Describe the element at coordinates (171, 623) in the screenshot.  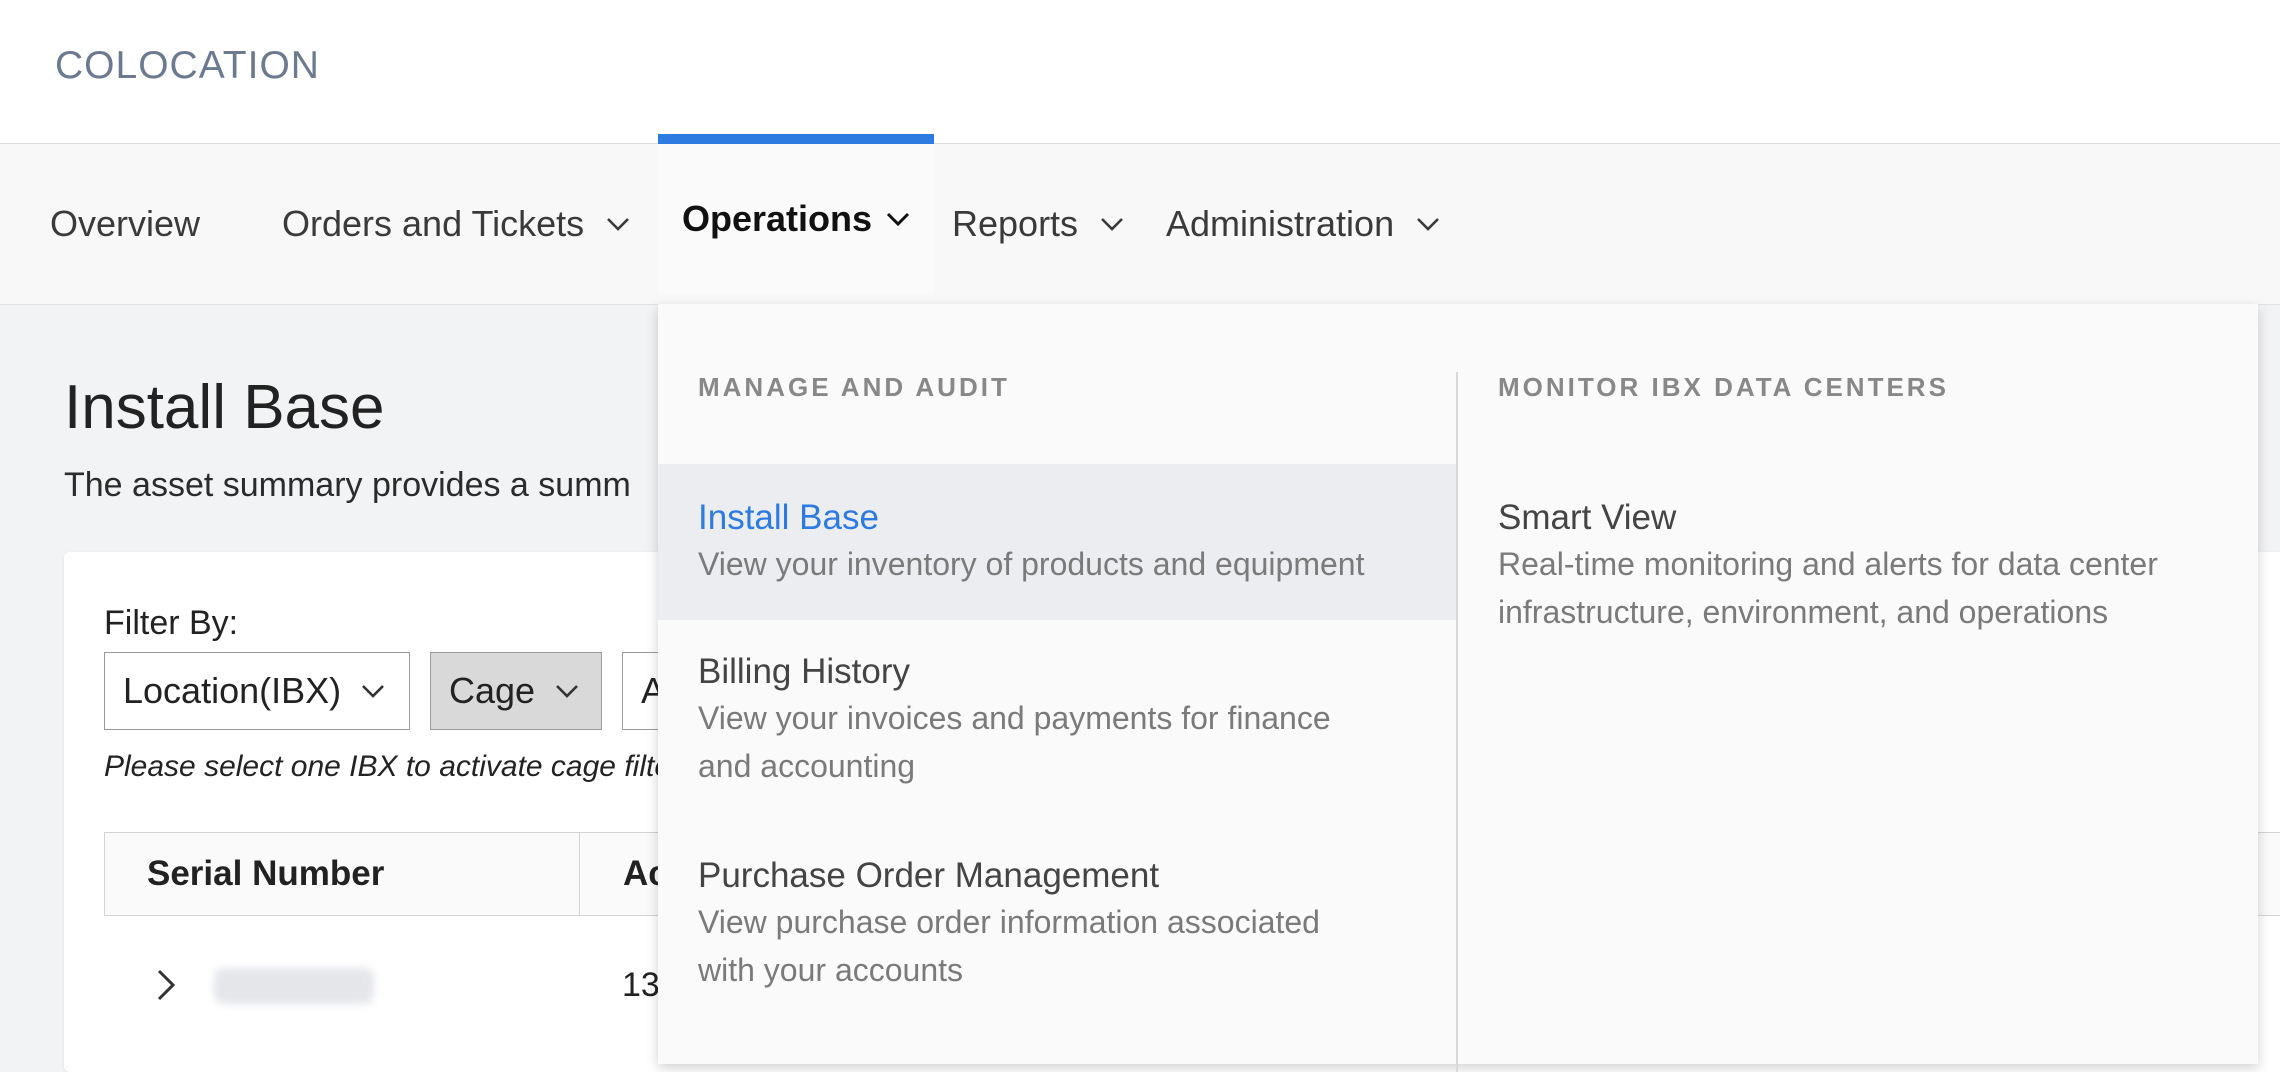
I see `filter-label: Filter By:` at that location.